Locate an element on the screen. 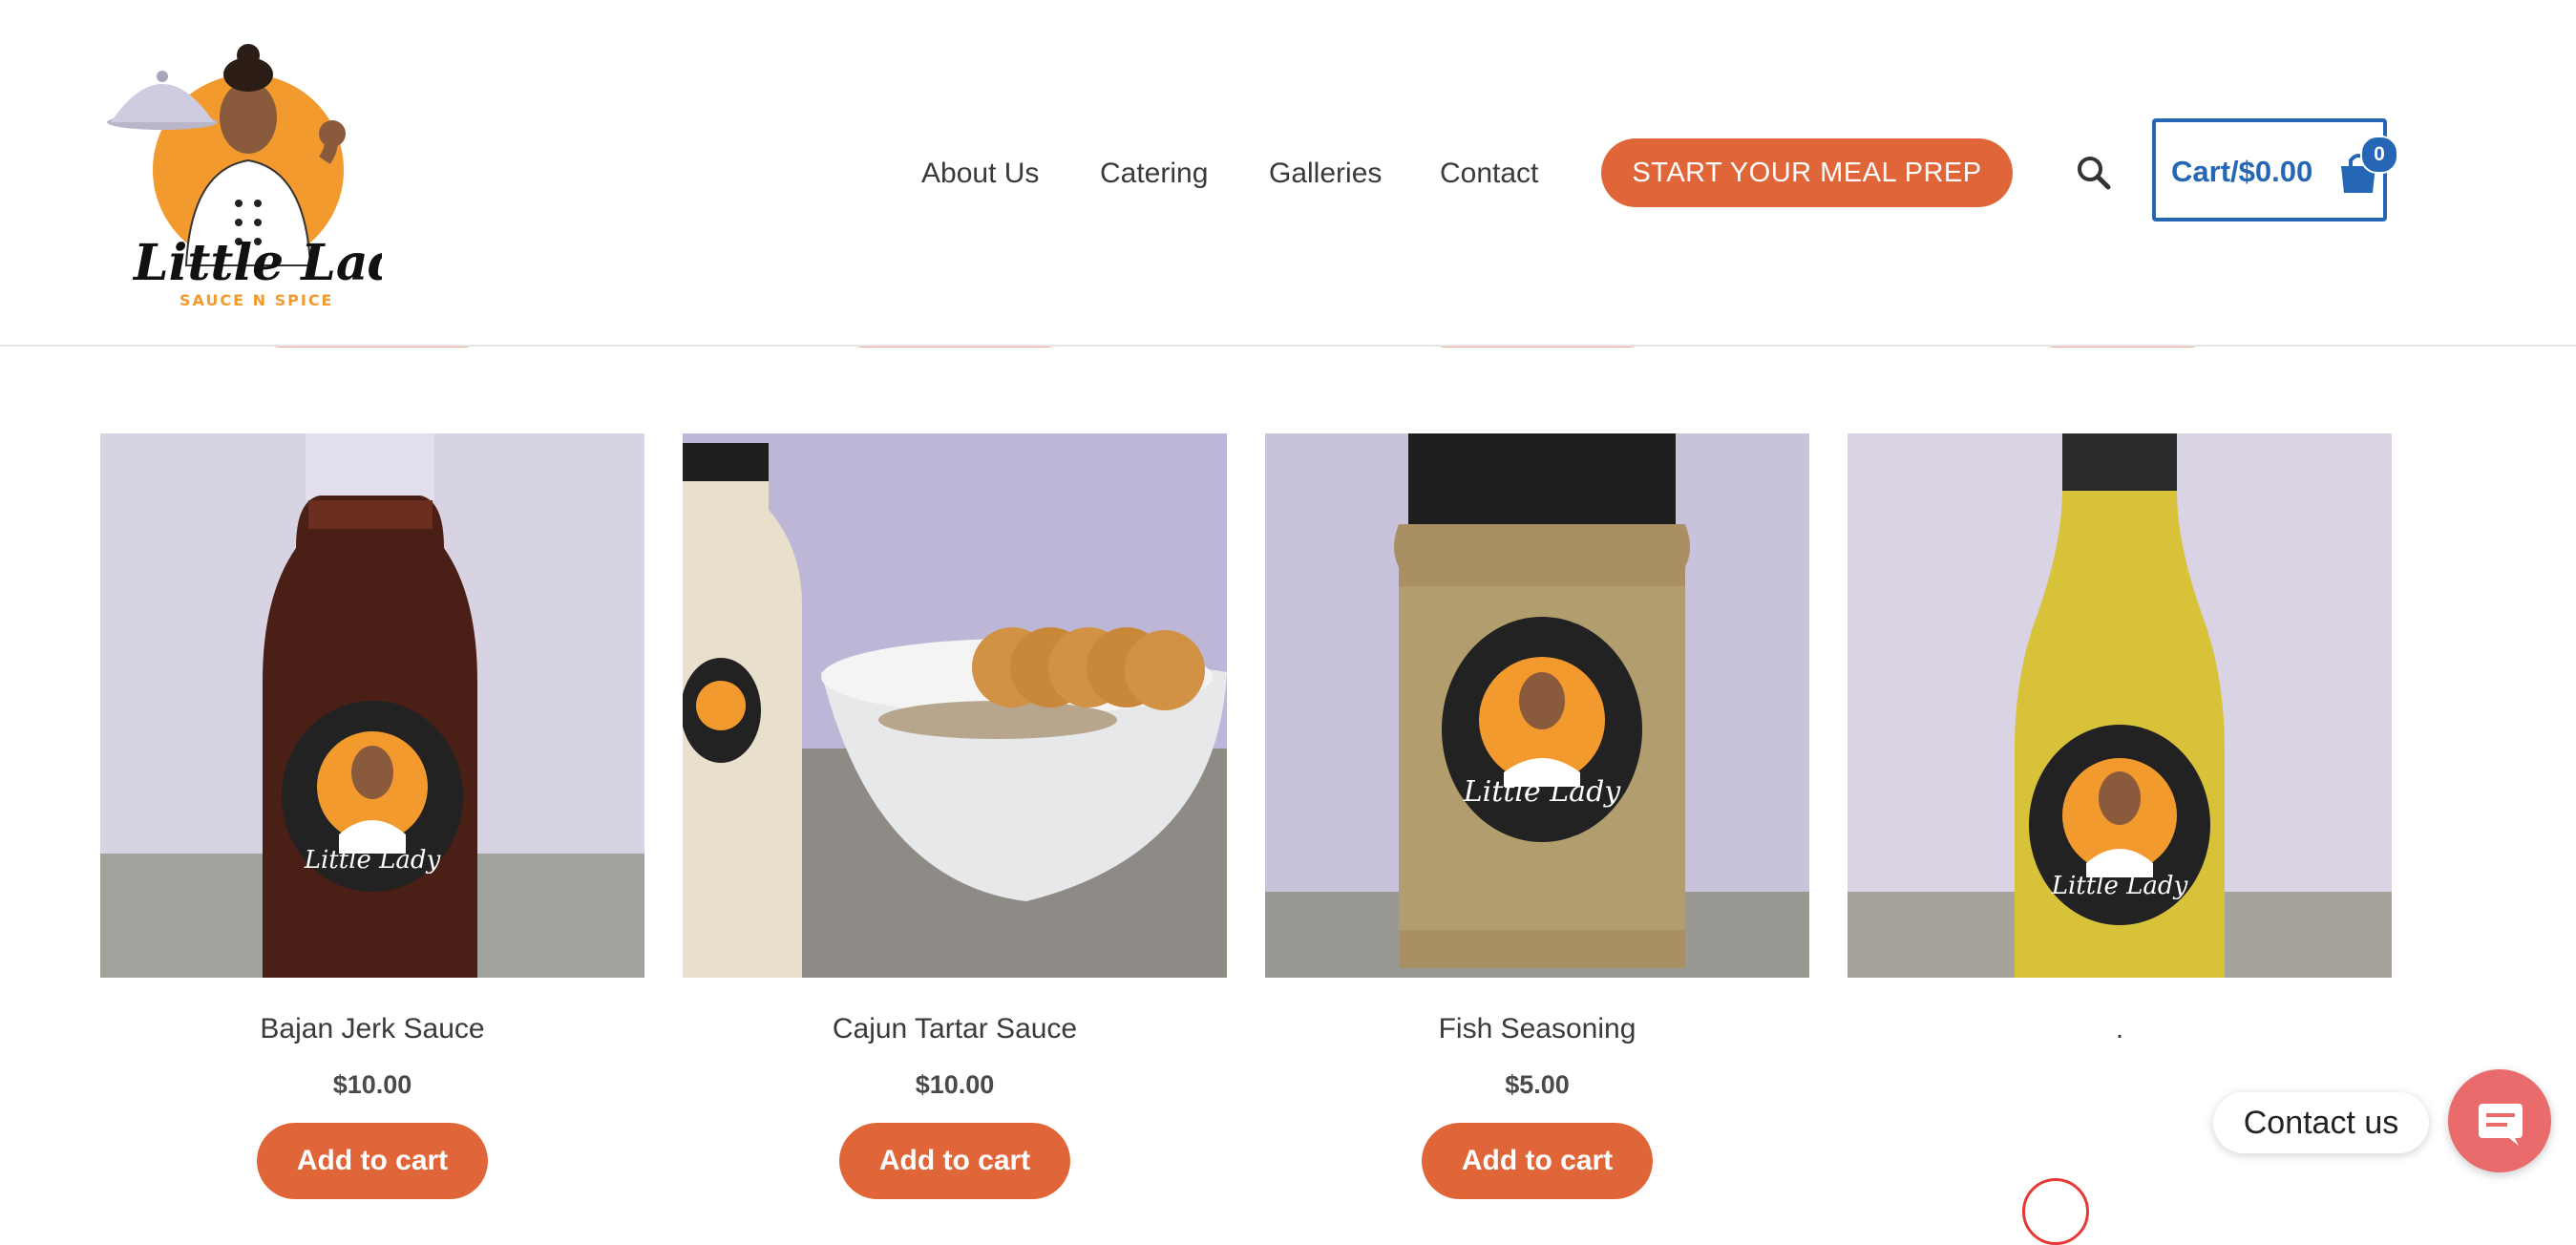 The width and height of the screenshot is (2576, 1245). start-meal-prep-button: START YOUR MEAL PREP is located at coordinates (1807, 173).